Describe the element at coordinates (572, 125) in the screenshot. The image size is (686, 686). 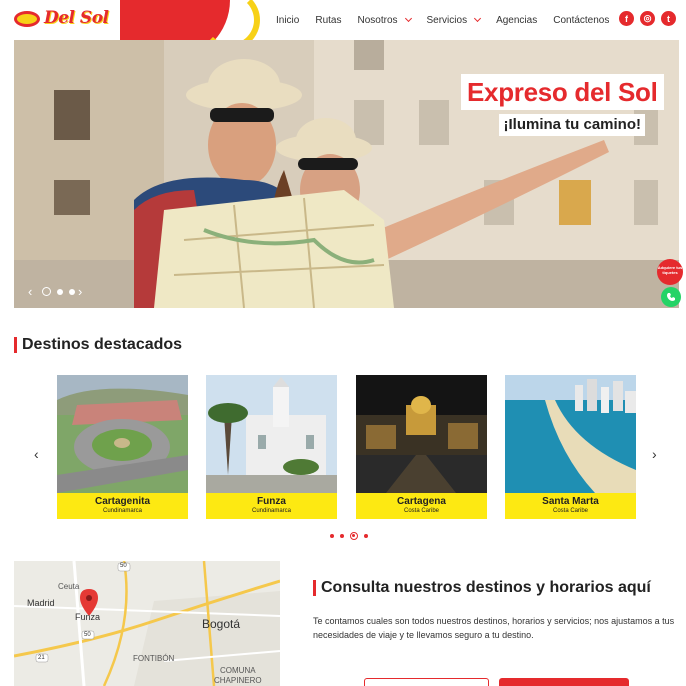
I see `hero-subtitle: ¡Ilumina tu camino!` at that location.